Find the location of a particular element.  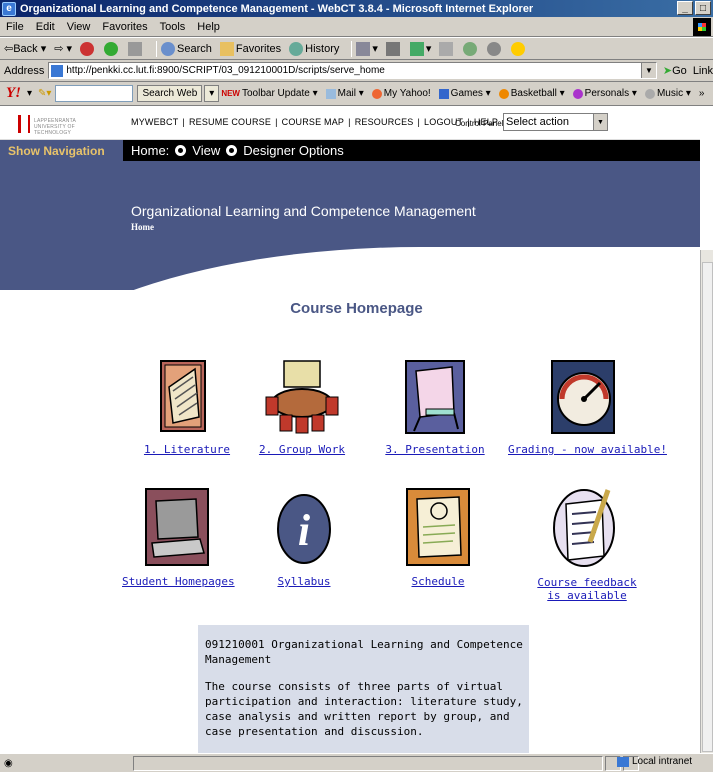

mail-icon is located at coordinates (363, 48).